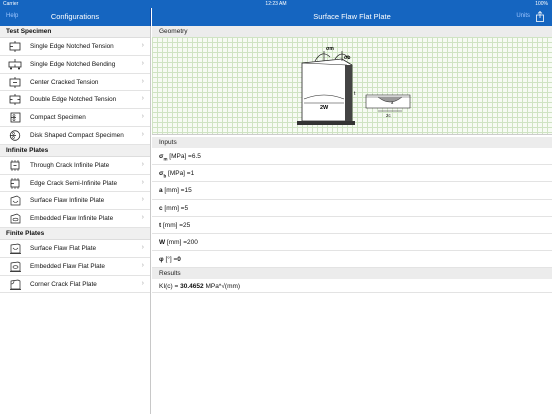 The width and height of the screenshot is (552, 414). I want to click on clock: 12:23 AM, so click(276, 4).